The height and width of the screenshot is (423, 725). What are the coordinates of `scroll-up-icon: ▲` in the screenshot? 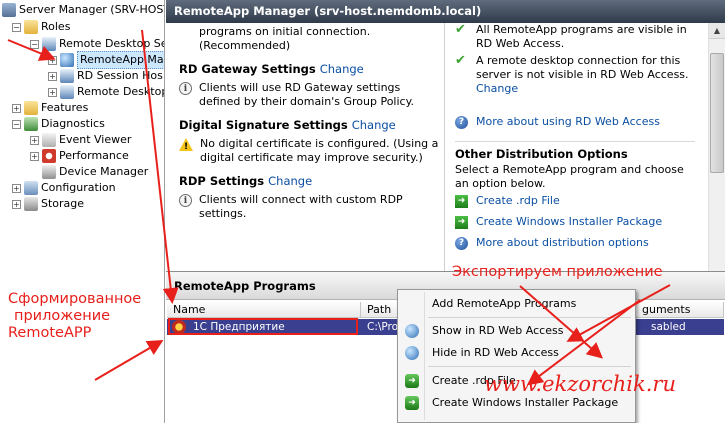 It's located at (717, 31).